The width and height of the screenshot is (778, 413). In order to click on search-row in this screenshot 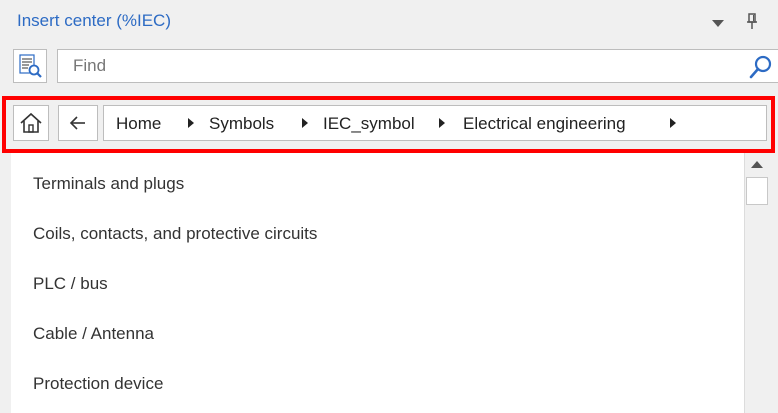, I will do `click(394, 67)`.